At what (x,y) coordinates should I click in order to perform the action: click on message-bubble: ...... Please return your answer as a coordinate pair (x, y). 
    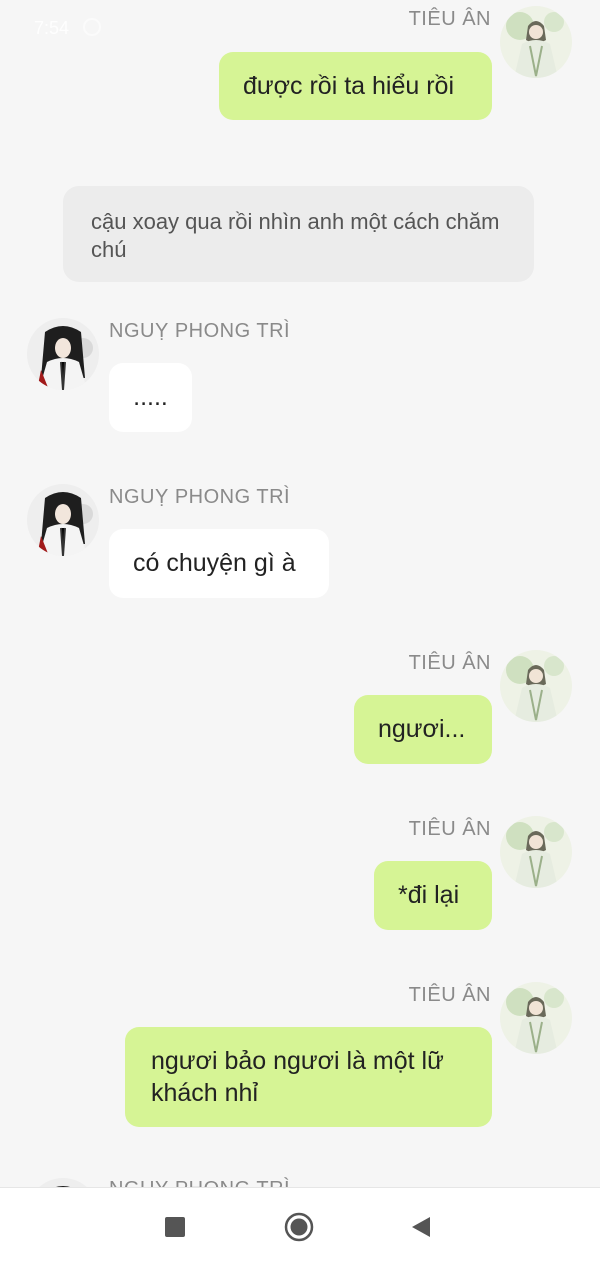
    Looking at the image, I should click on (150, 397).